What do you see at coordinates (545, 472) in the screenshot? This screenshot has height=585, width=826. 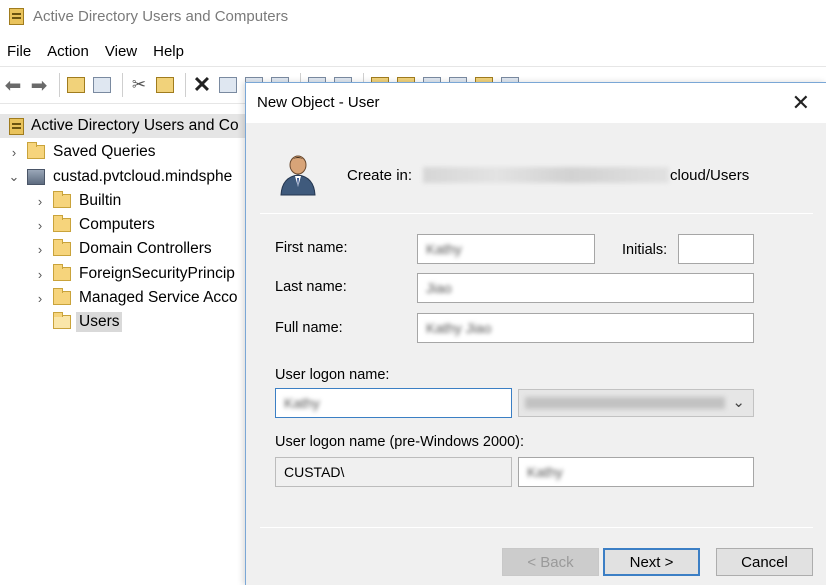 I see `pre-windows-2000-name-value: Kathy` at bounding box center [545, 472].